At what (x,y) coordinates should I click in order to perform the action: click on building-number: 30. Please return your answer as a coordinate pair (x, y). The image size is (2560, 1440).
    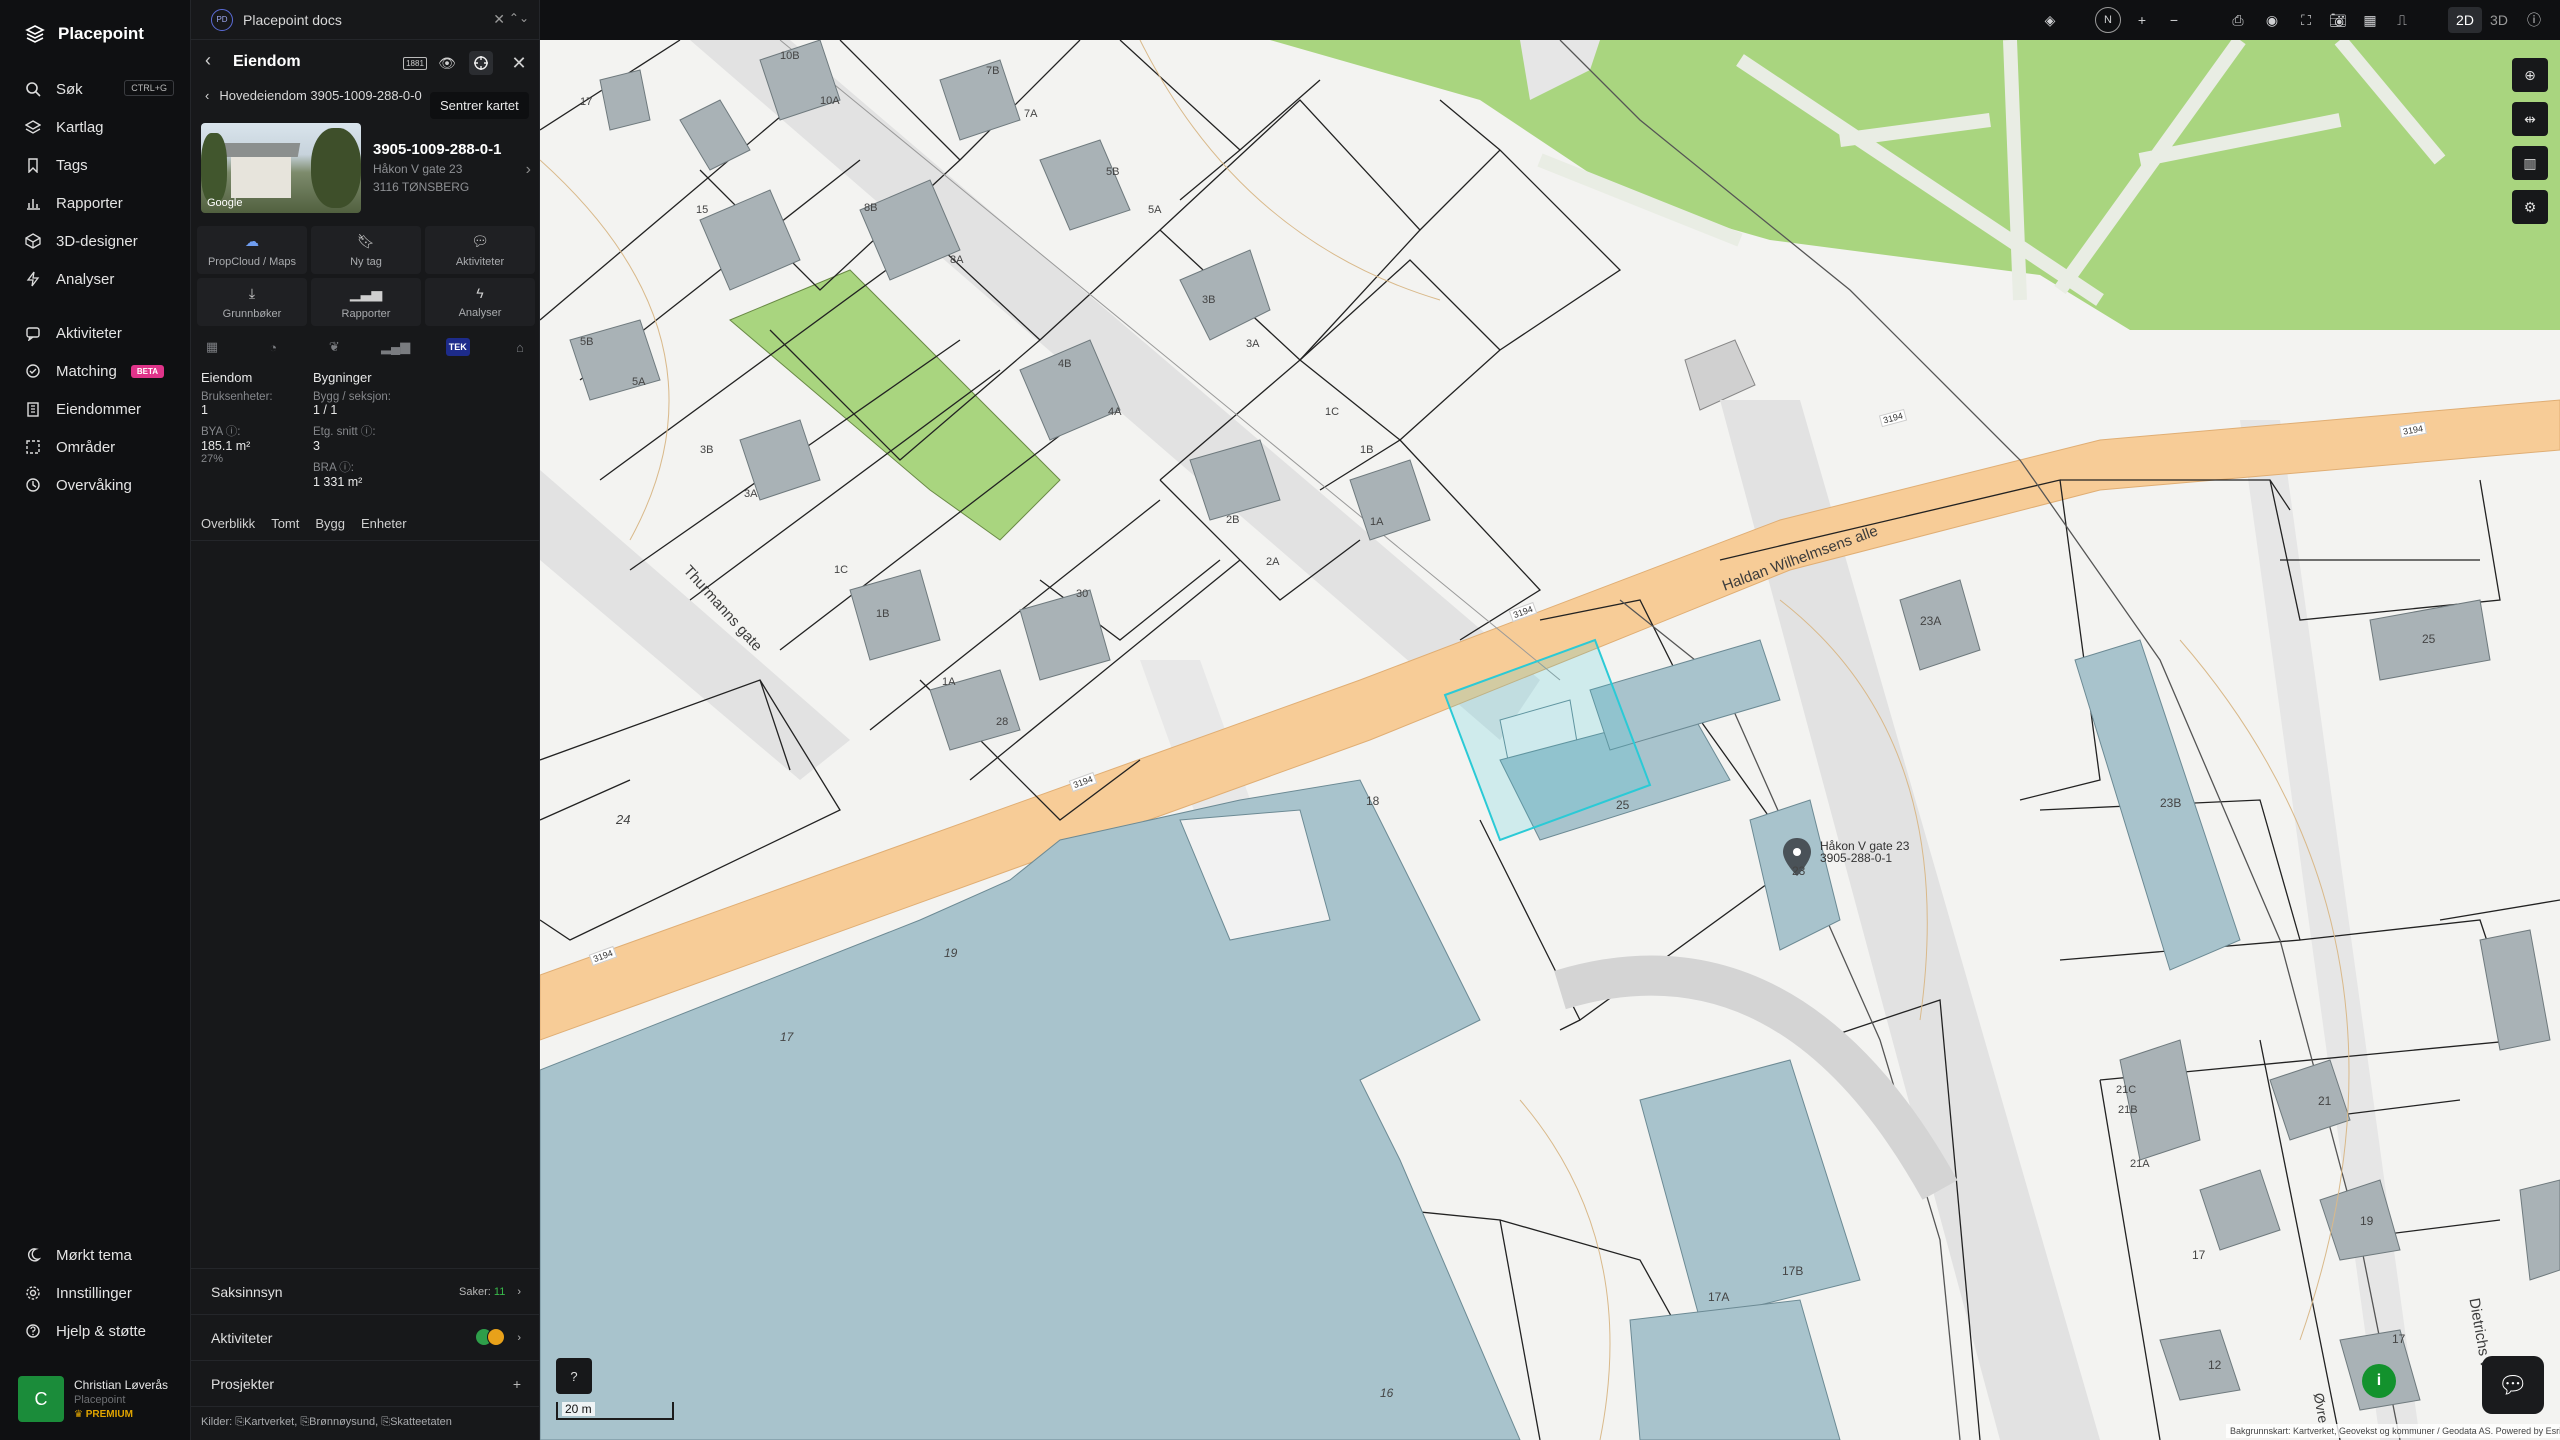
    Looking at the image, I should click on (1082, 594).